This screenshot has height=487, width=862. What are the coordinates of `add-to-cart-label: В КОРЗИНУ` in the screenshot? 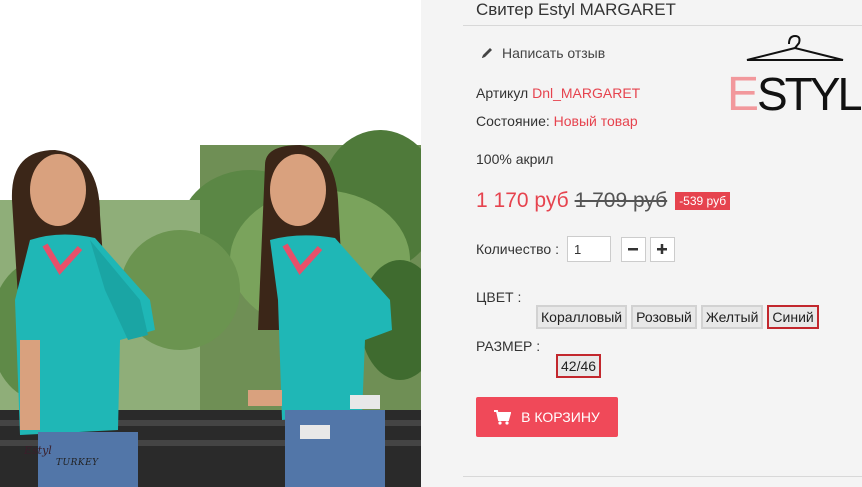 It's located at (560, 417).